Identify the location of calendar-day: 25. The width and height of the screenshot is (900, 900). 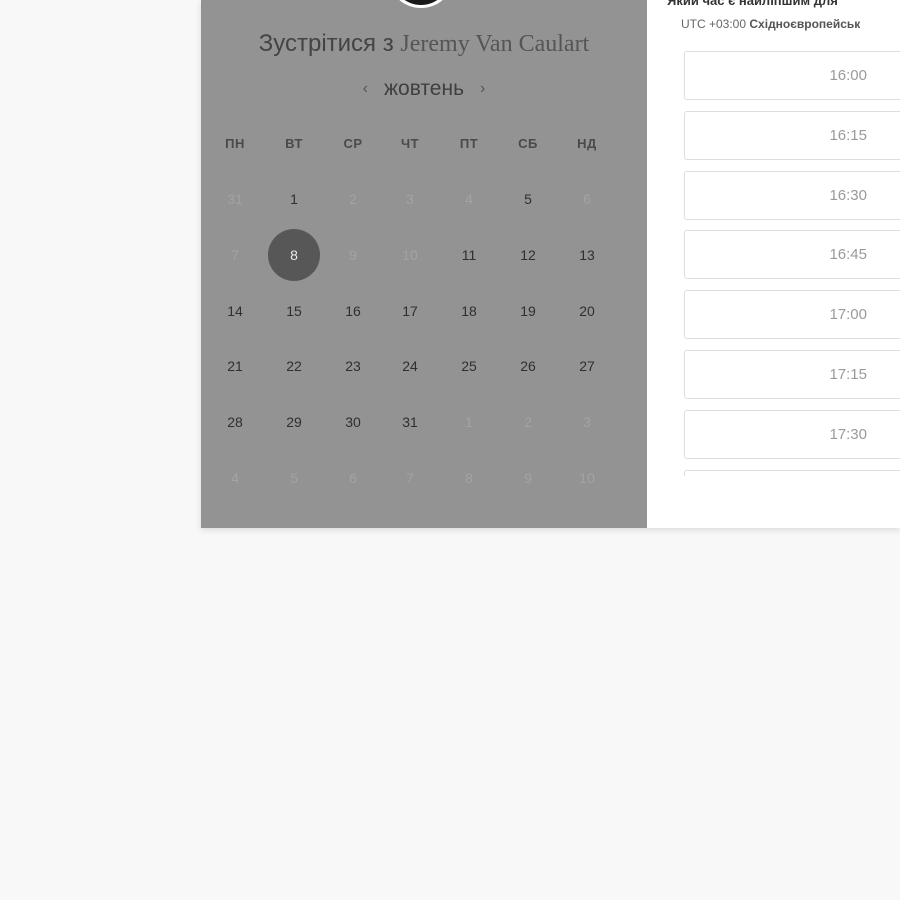
(469, 366).